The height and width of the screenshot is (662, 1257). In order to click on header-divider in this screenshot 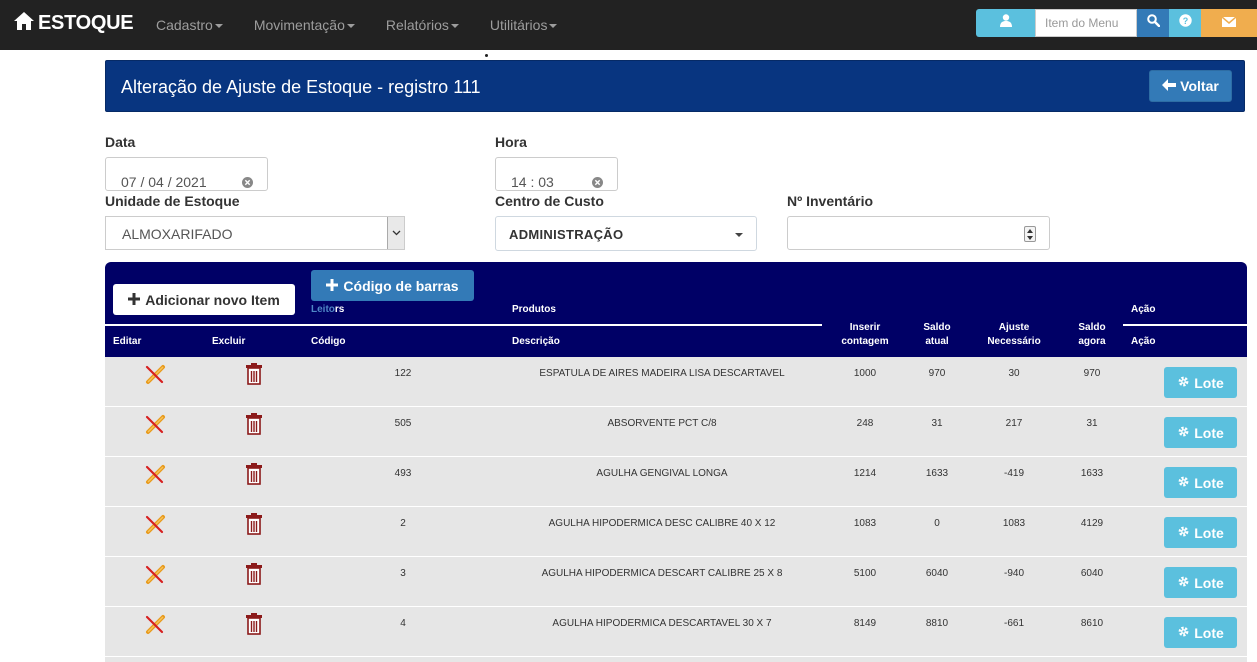, I will do `click(463, 325)`.